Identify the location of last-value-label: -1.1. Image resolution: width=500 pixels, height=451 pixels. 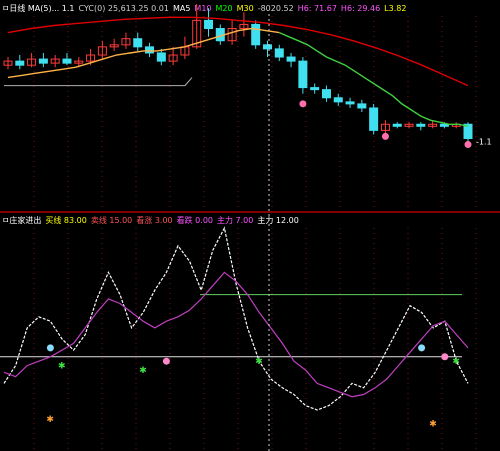
(484, 142).